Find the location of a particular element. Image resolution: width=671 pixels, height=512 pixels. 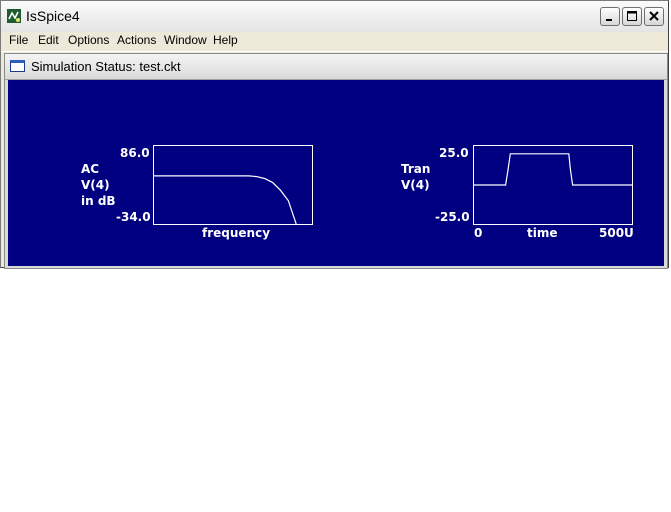

close-button is located at coordinates (654, 16).